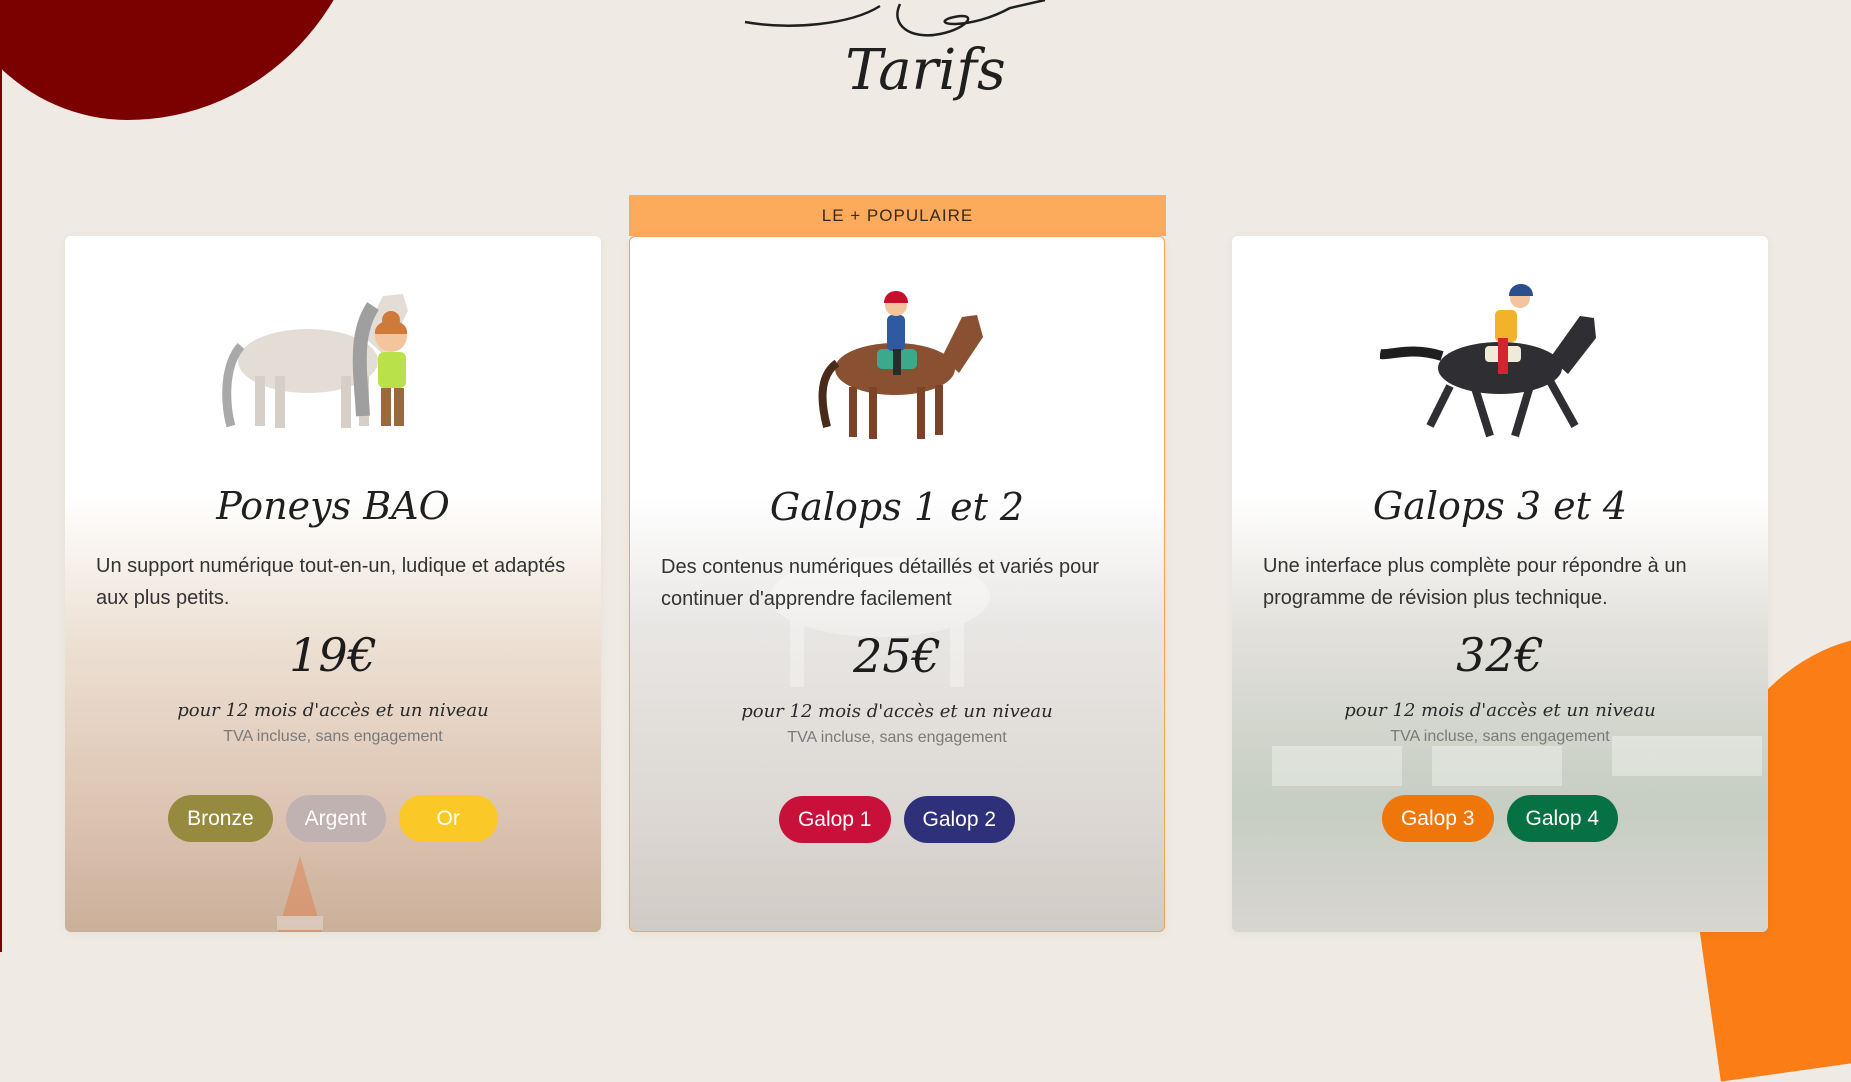 The width and height of the screenshot is (1851, 1082). What do you see at coordinates (1488, 361) in the screenshot?
I see `jockey-galloping-horse-illustration` at bounding box center [1488, 361].